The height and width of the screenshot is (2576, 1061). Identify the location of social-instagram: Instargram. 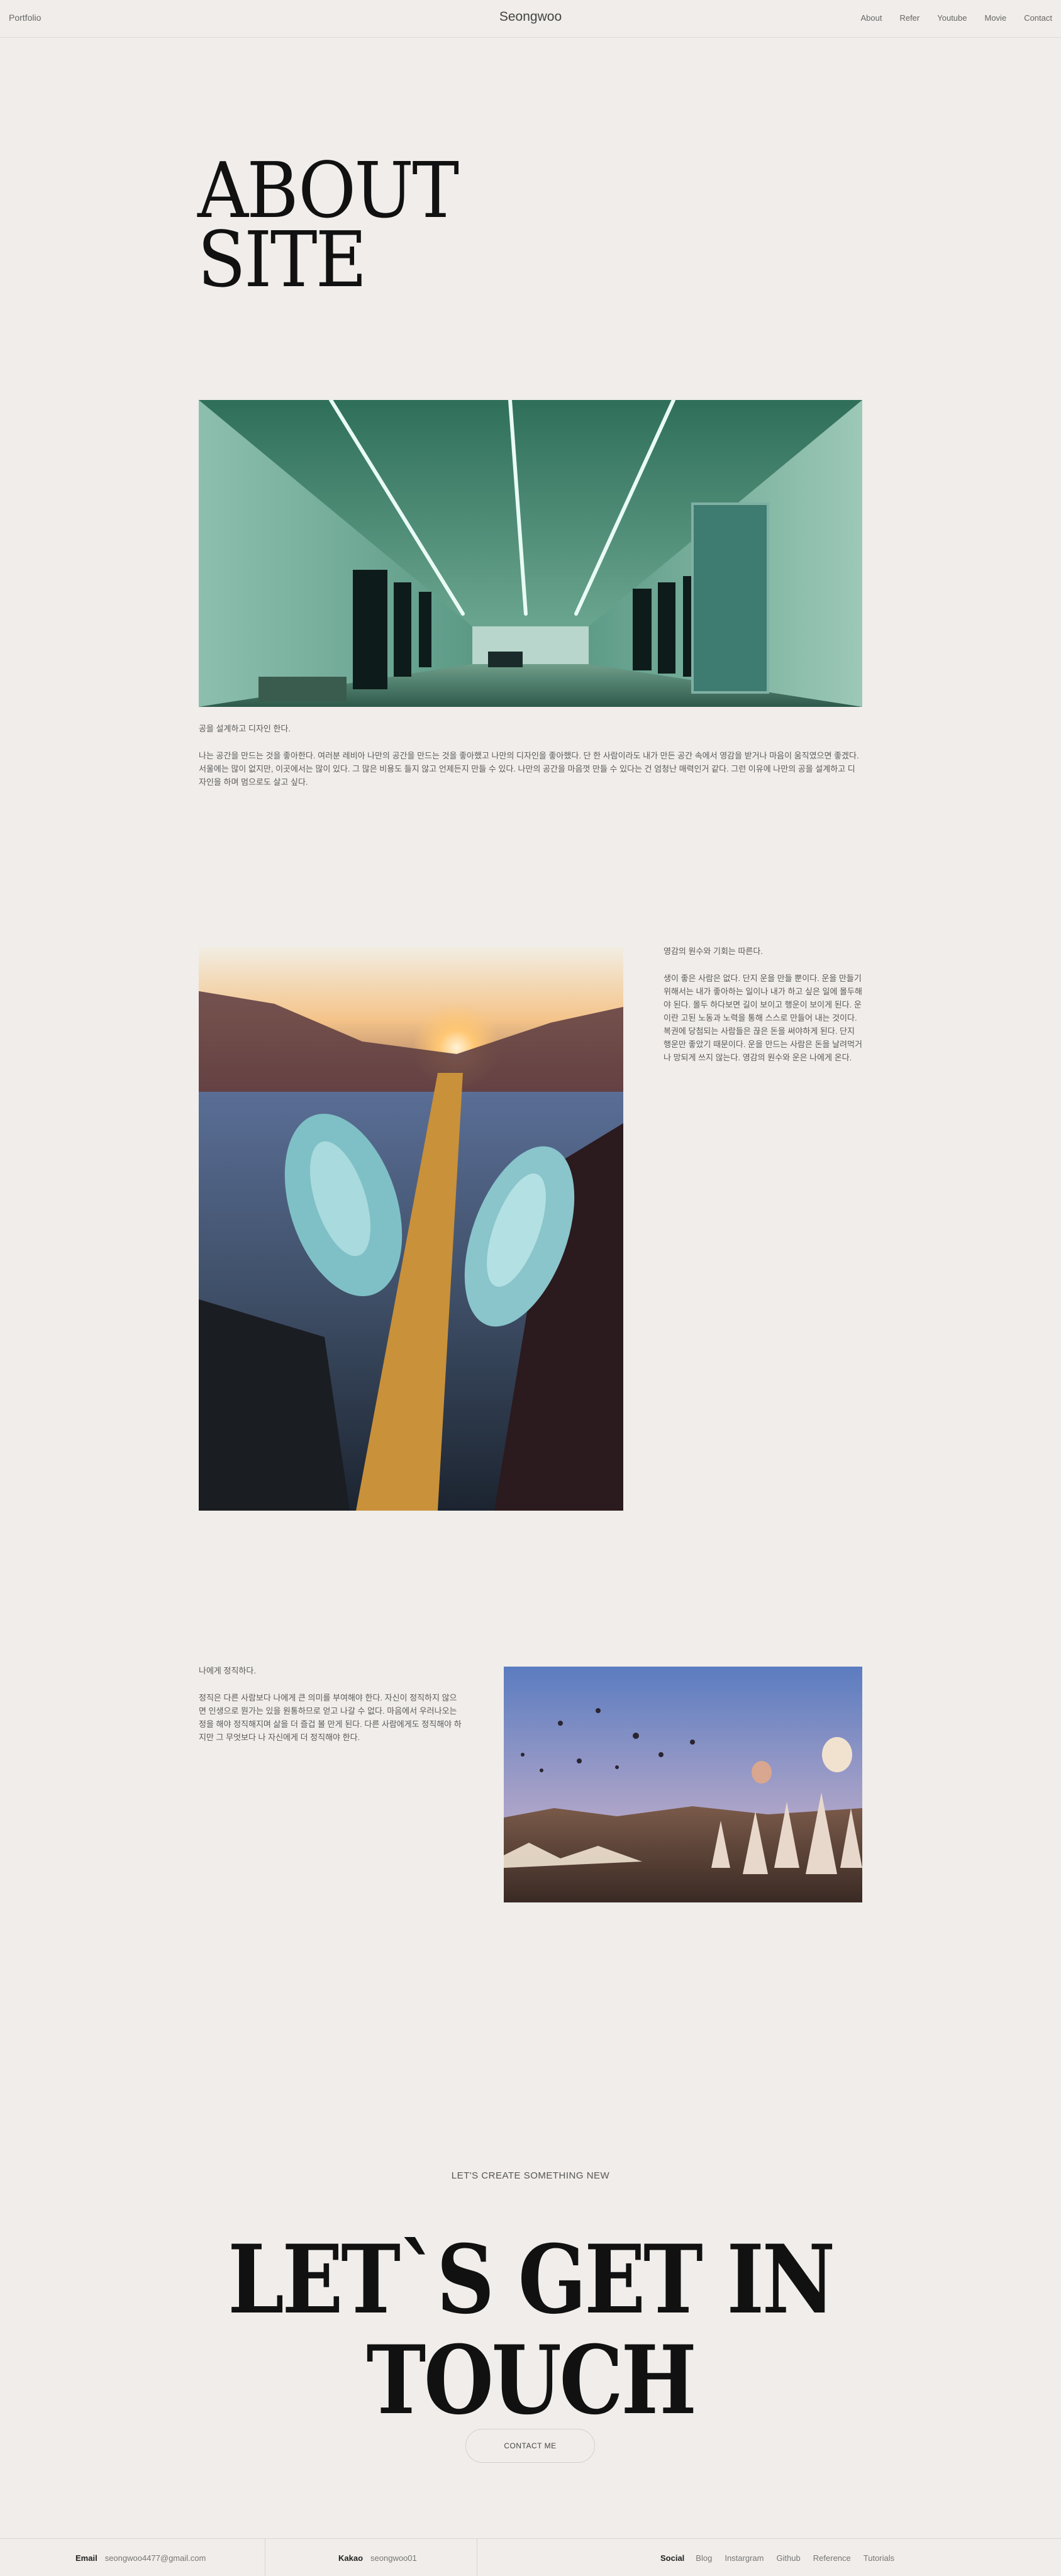
(744, 2558).